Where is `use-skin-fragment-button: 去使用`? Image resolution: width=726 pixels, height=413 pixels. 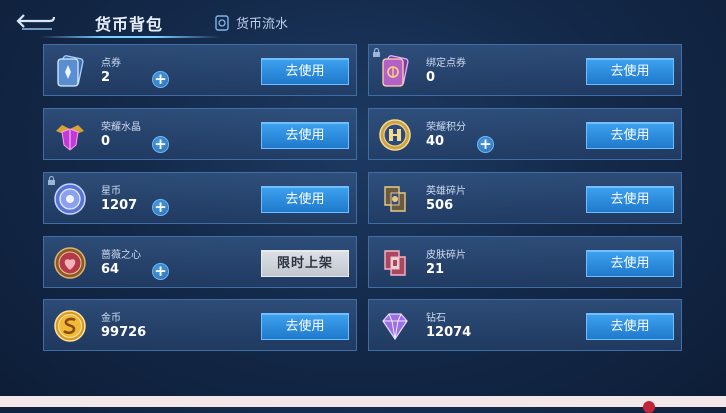 use-skin-fragment-button: 去使用 is located at coordinates (630, 263).